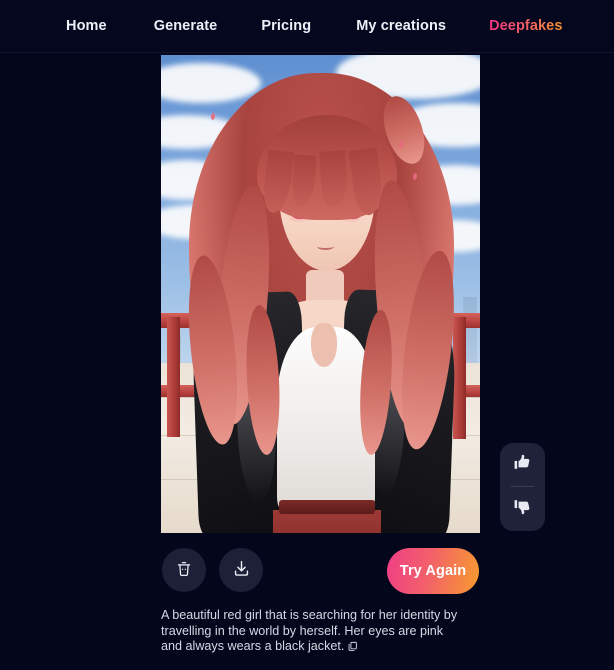 This screenshot has height=670, width=614. I want to click on thumbs-up-icon, so click(522, 465).